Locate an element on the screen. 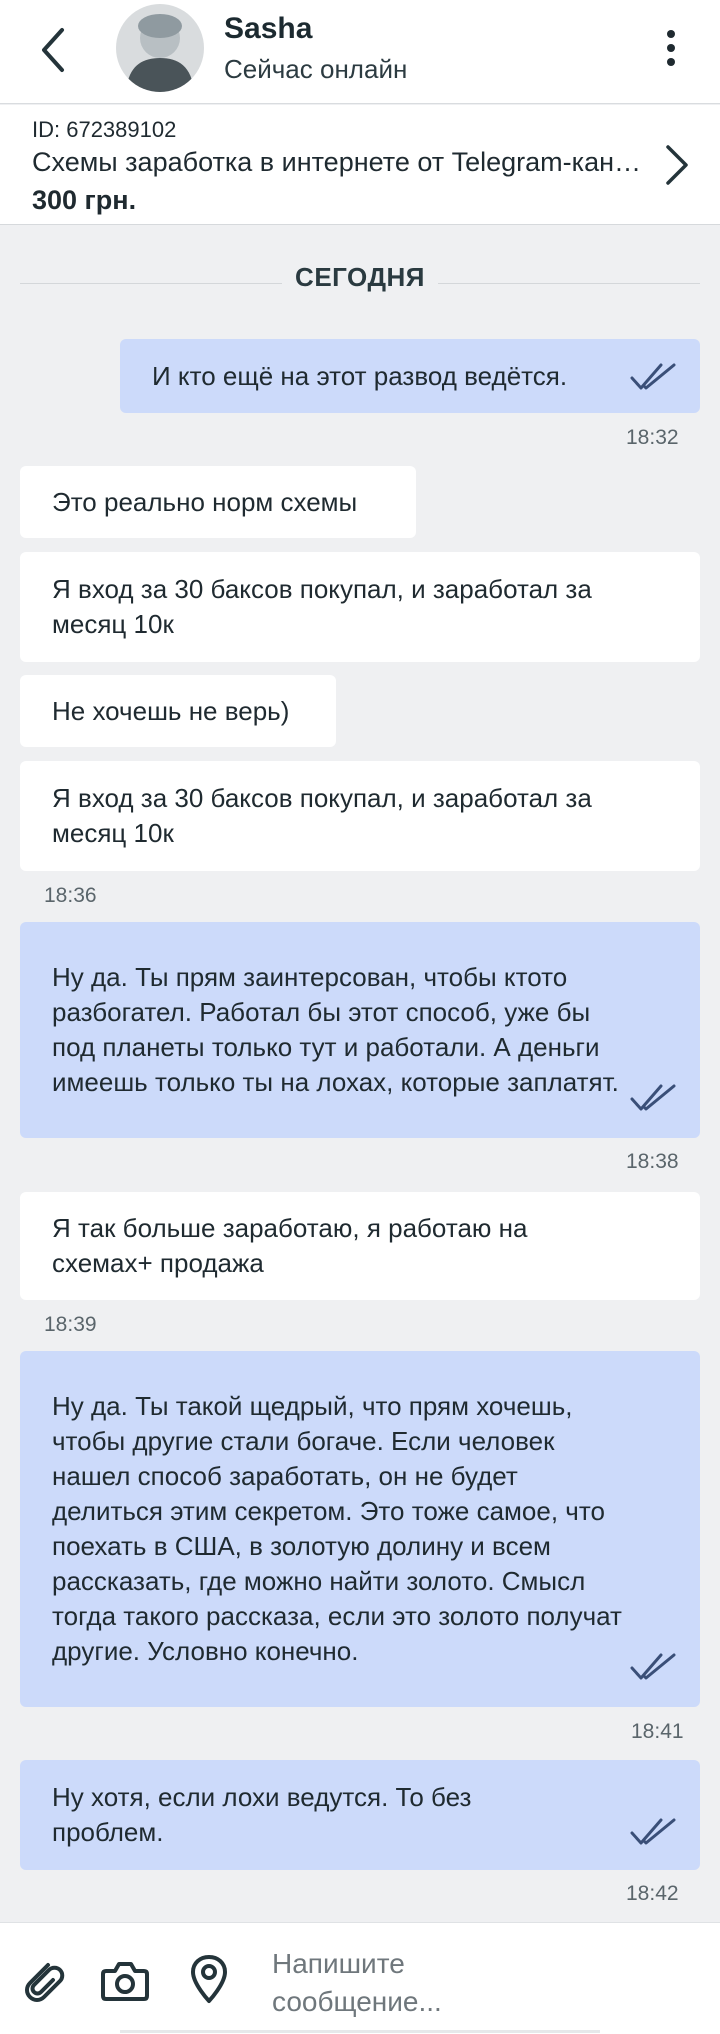  message-text: Это реально норм схемы is located at coordinates (205, 501).